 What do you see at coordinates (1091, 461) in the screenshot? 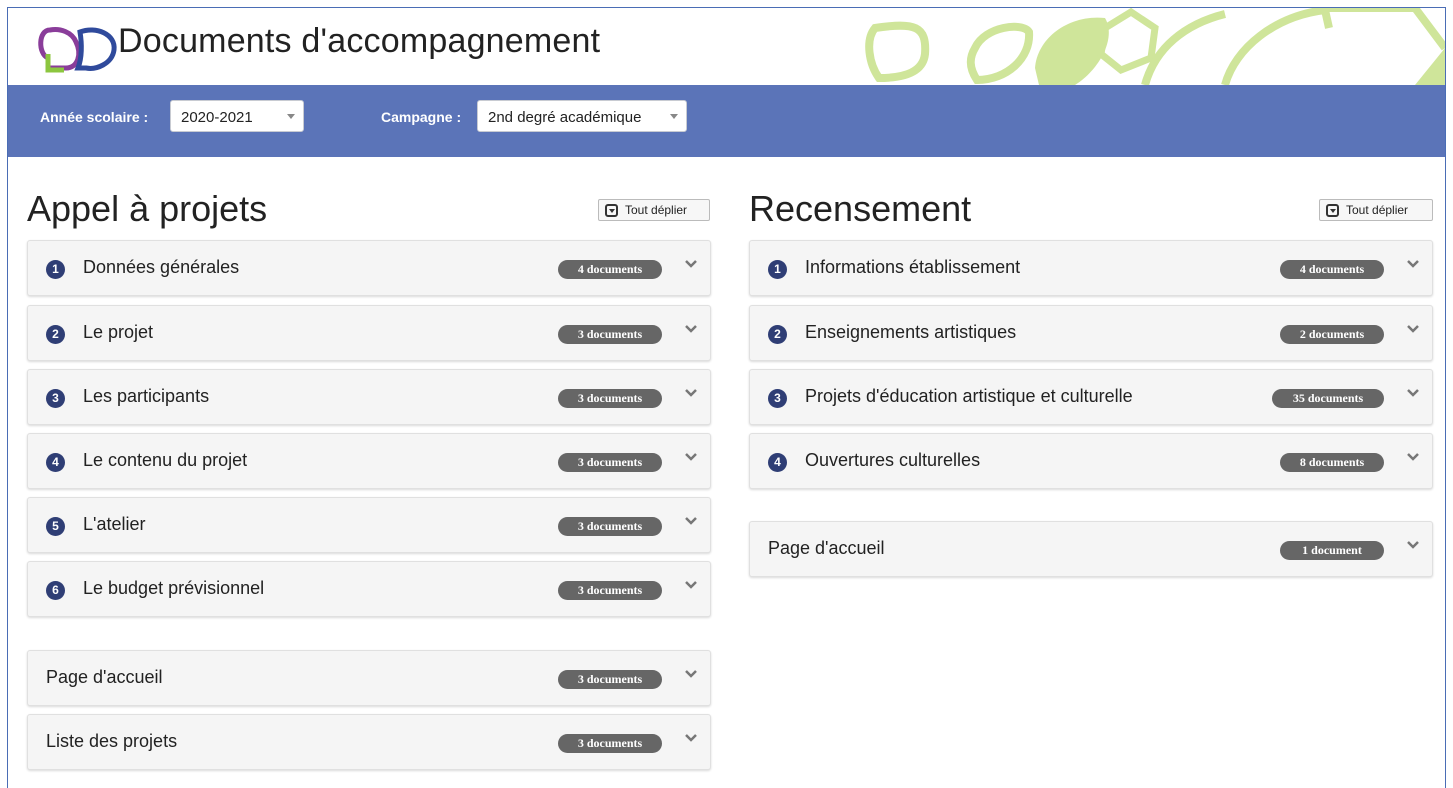
I see `accordion-panel: 4 Ouvertures culturelles 8 documents` at bounding box center [1091, 461].